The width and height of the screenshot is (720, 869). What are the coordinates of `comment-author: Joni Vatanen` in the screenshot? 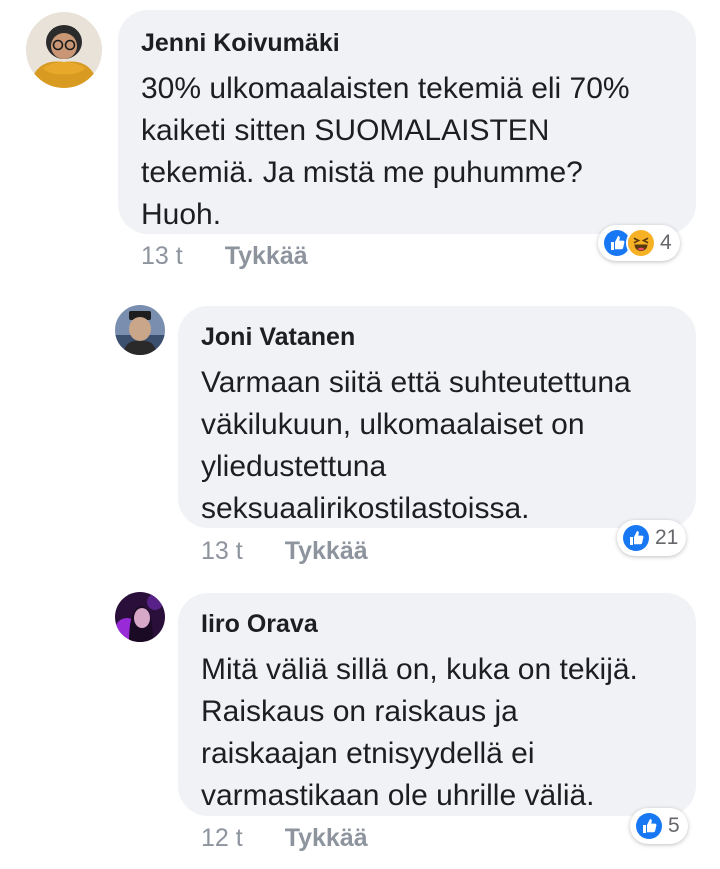 It's located at (448, 337).